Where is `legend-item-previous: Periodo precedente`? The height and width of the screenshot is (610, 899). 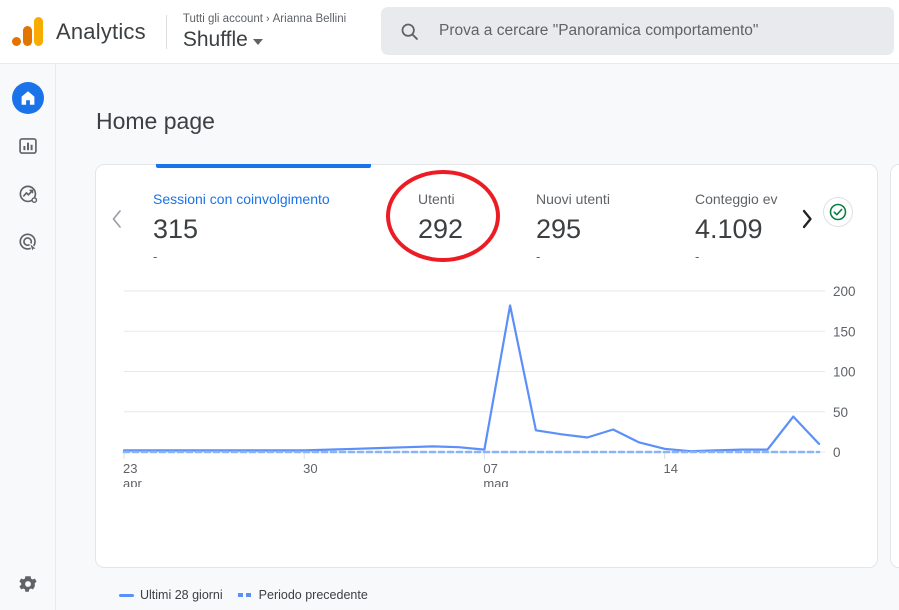
legend-item-previous: Periodo precedente is located at coordinates (302, 595).